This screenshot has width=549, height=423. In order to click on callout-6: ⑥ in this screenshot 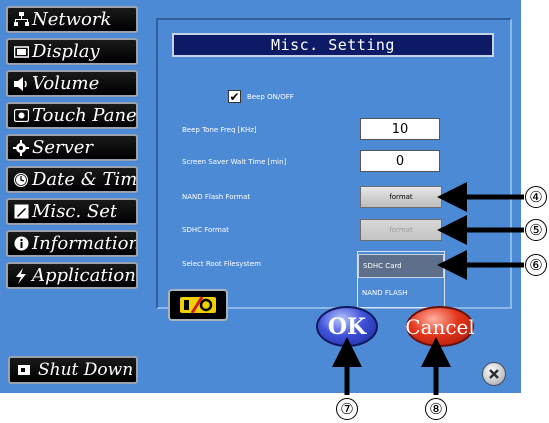, I will do `click(536, 265)`.